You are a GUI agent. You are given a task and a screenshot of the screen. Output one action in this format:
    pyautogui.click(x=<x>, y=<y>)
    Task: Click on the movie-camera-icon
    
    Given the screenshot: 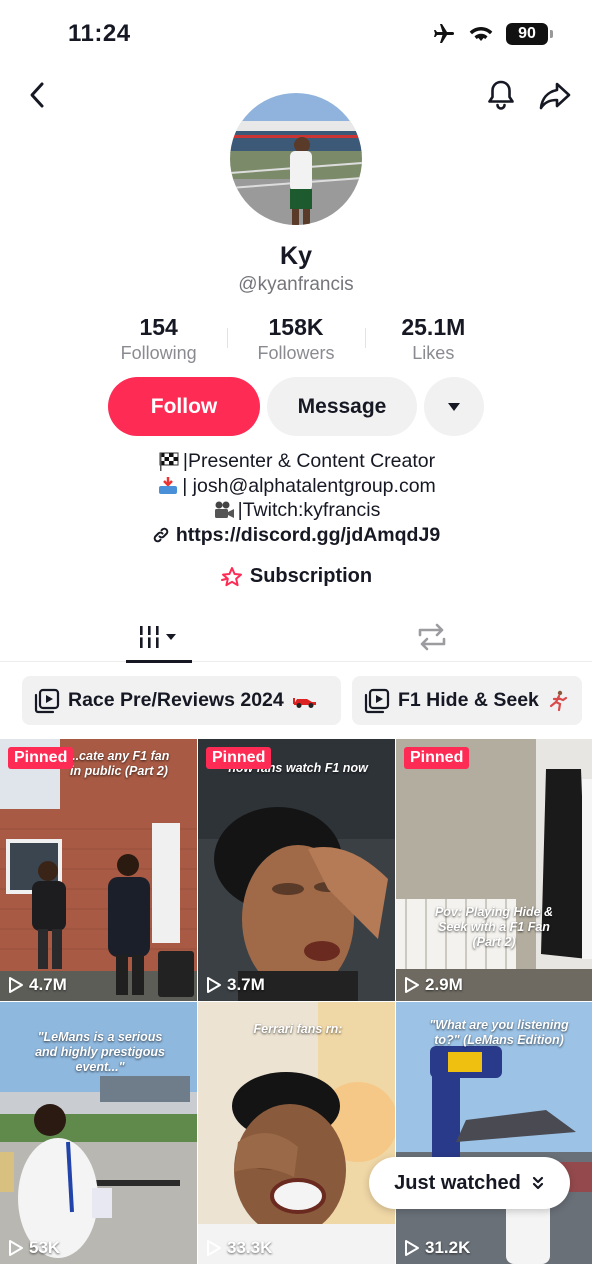 What is the action you would take?
    pyautogui.click(x=224, y=510)
    